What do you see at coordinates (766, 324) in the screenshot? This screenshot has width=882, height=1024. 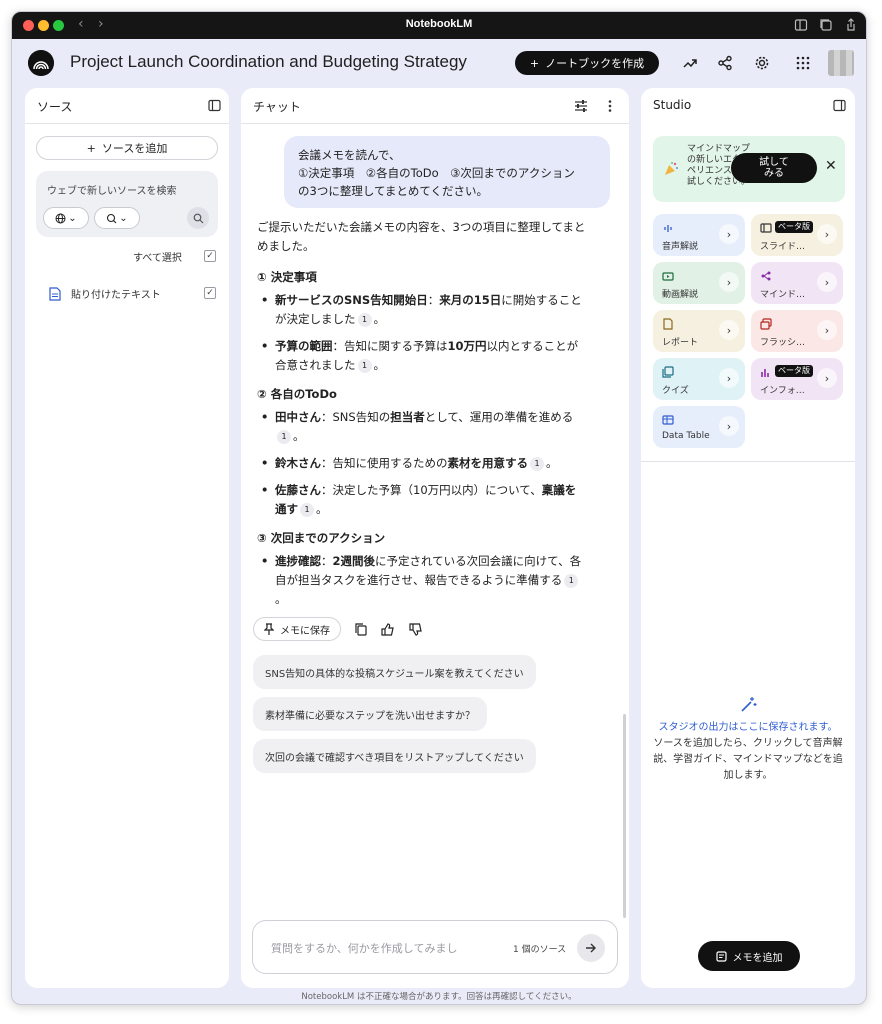 I see `flashcards-icon` at bounding box center [766, 324].